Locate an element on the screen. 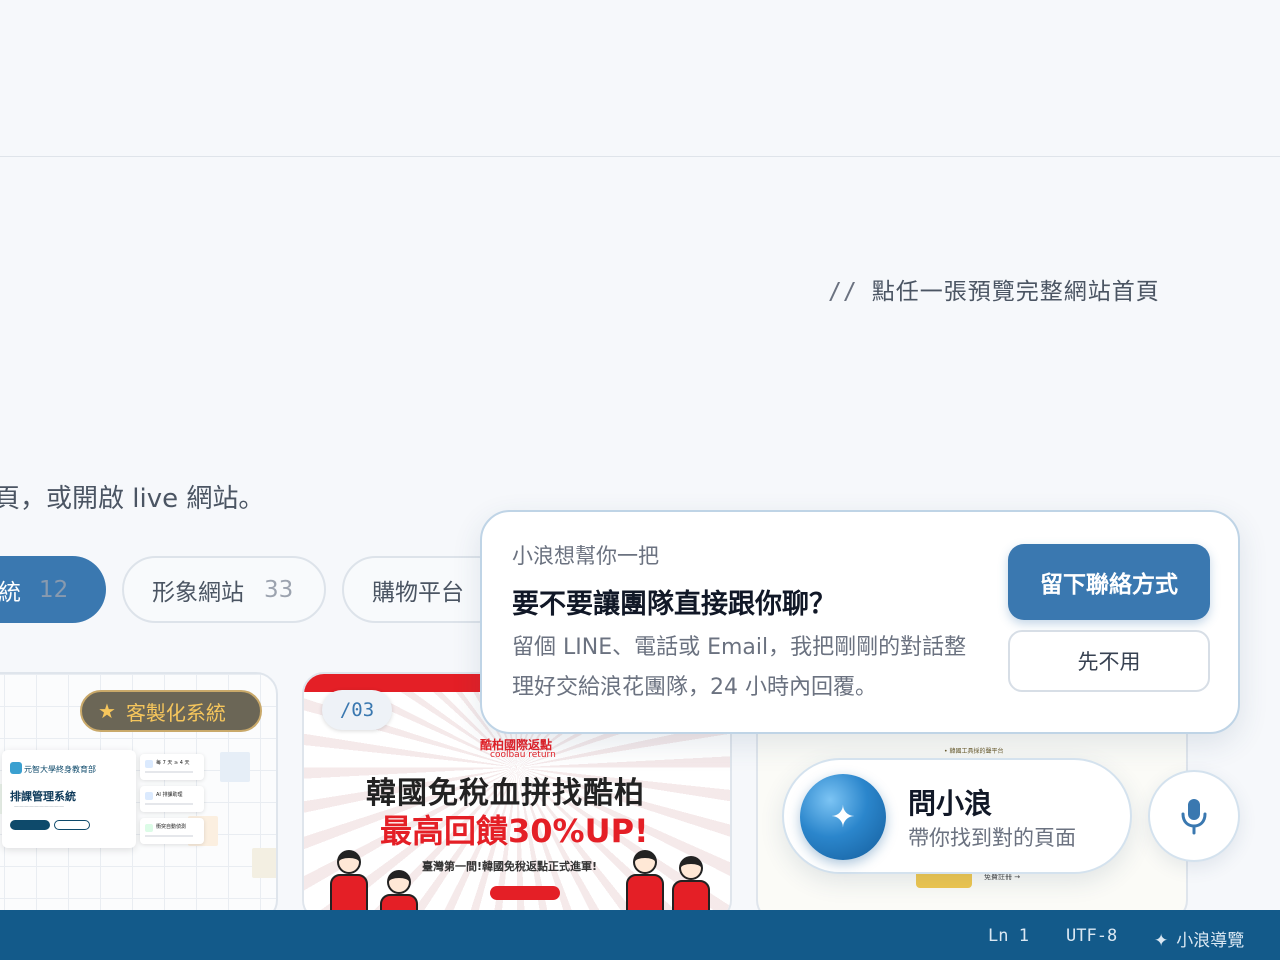  filter-chip-brand-site: 形象網站 33 is located at coordinates (224, 589).